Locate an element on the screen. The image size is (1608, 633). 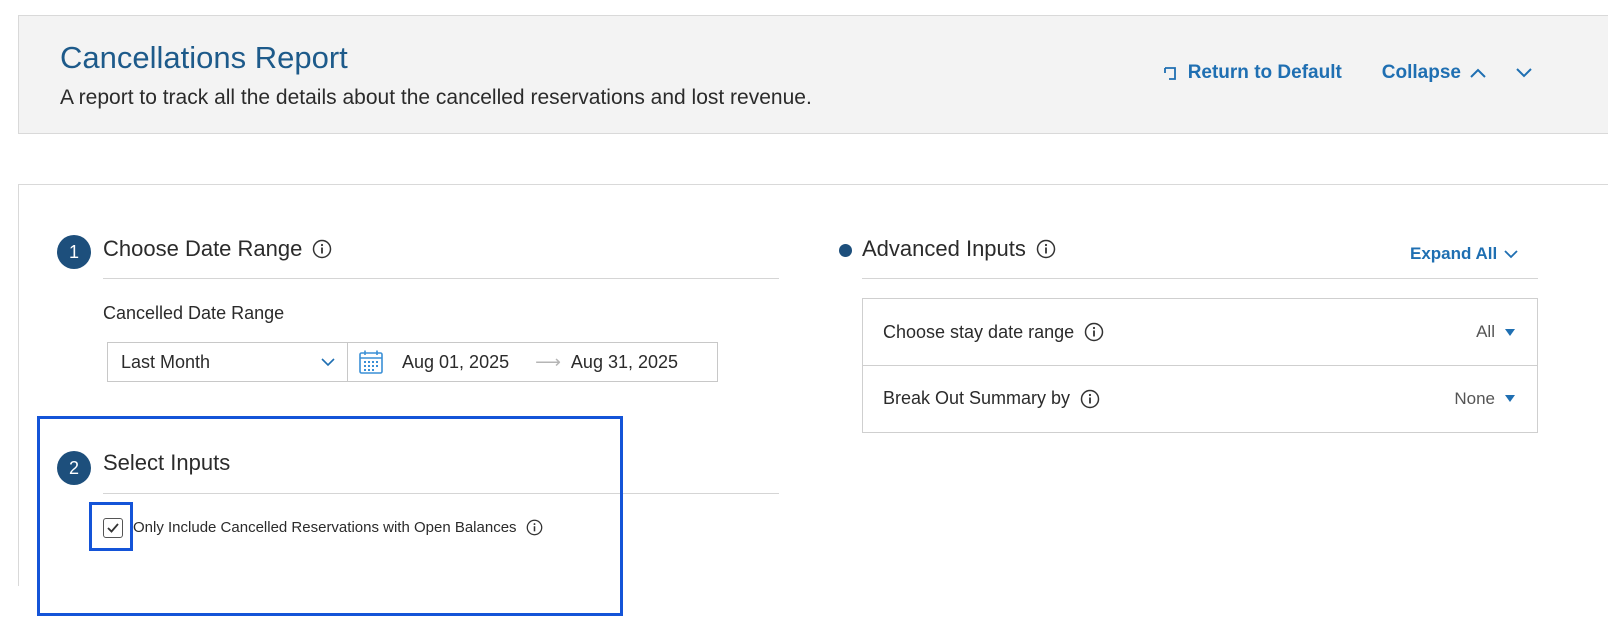
undo-icon is located at coordinates (1171, 73).